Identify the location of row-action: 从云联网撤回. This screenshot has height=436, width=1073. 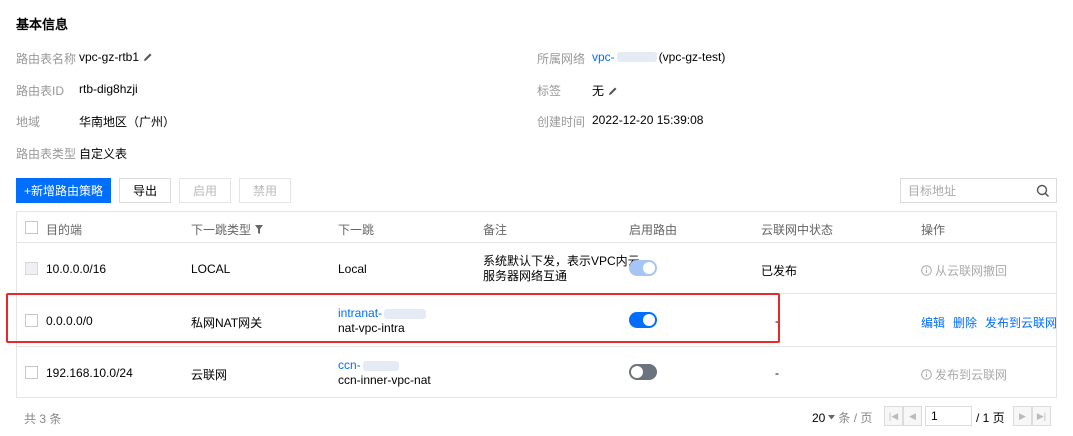
(964, 270).